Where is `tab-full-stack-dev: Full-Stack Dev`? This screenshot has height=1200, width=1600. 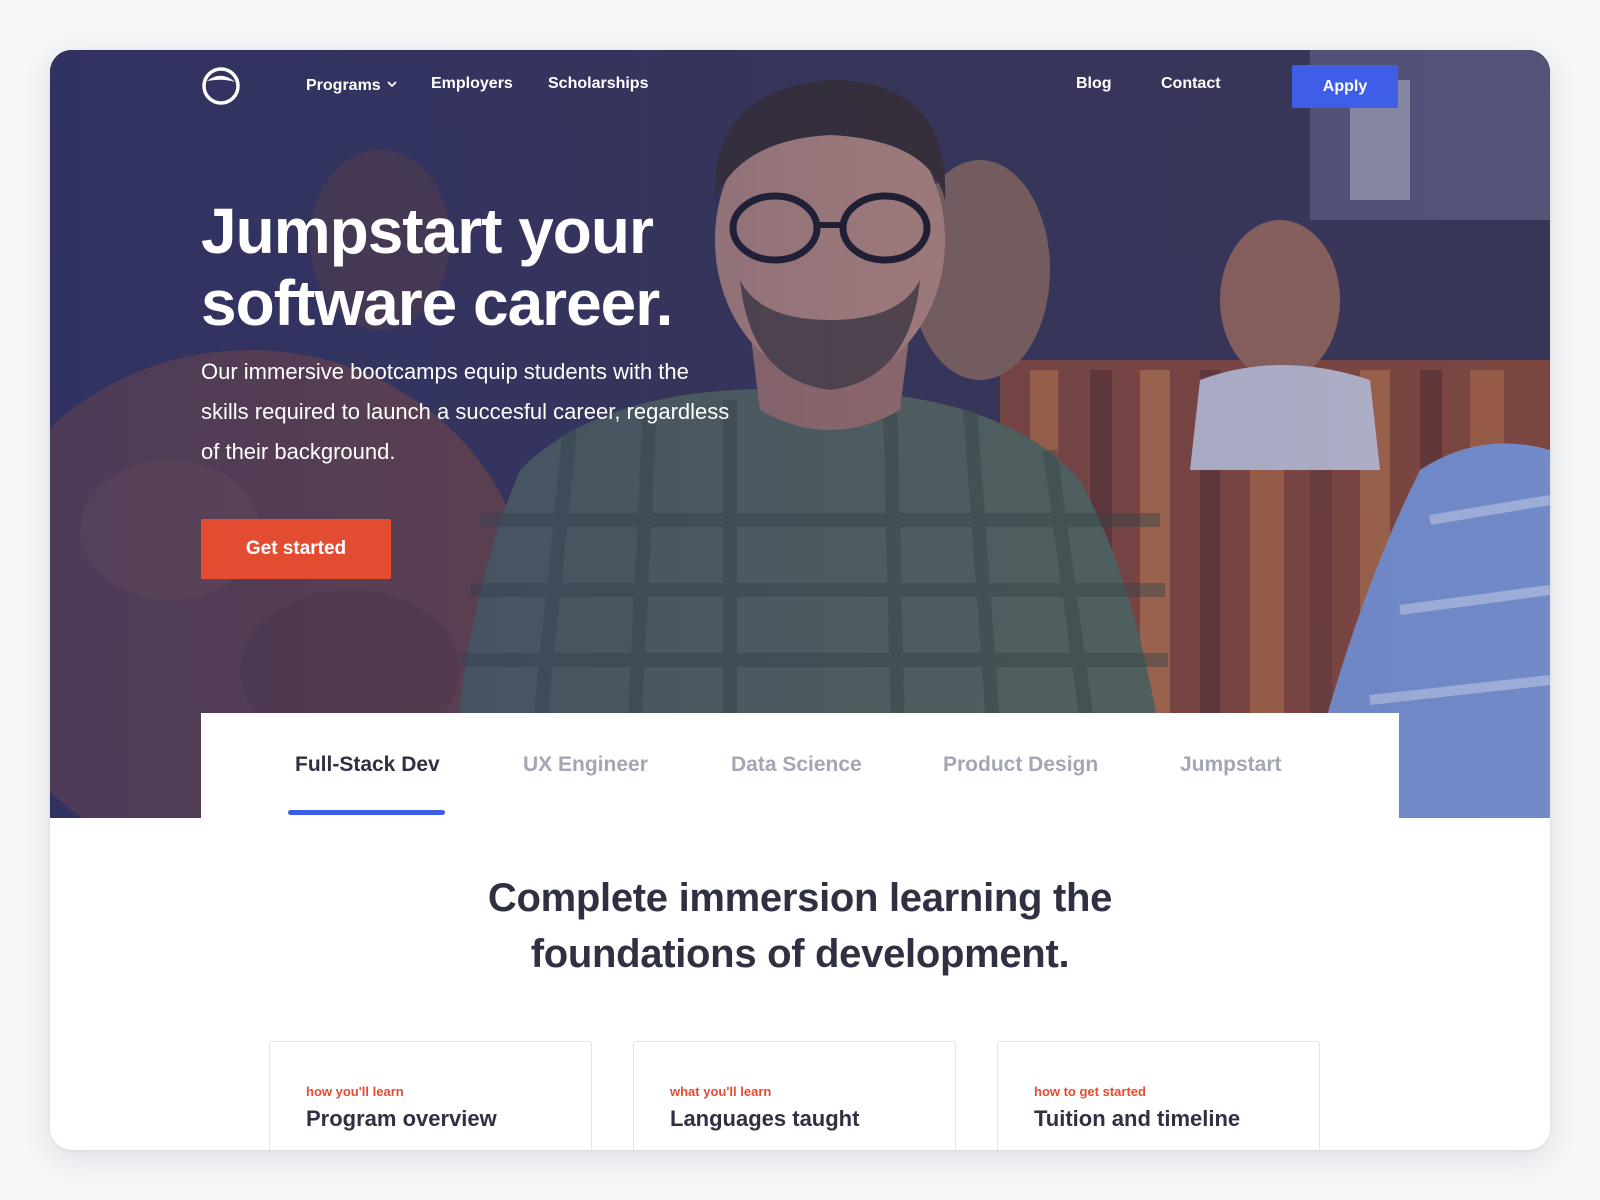 tab-full-stack-dev: Full-Stack Dev is located at coordinates (367, 765).